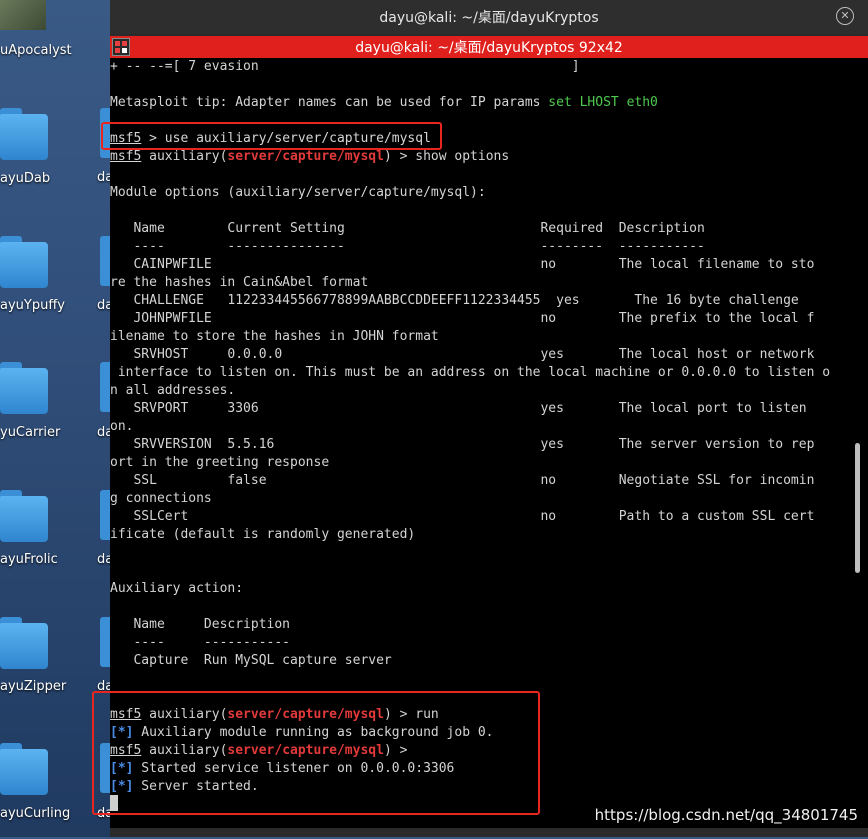 The width and height of the screenshot is (868, 839). I want to click on terminal-line: + -- --=[ 7 evasion ], so click(345, 66).